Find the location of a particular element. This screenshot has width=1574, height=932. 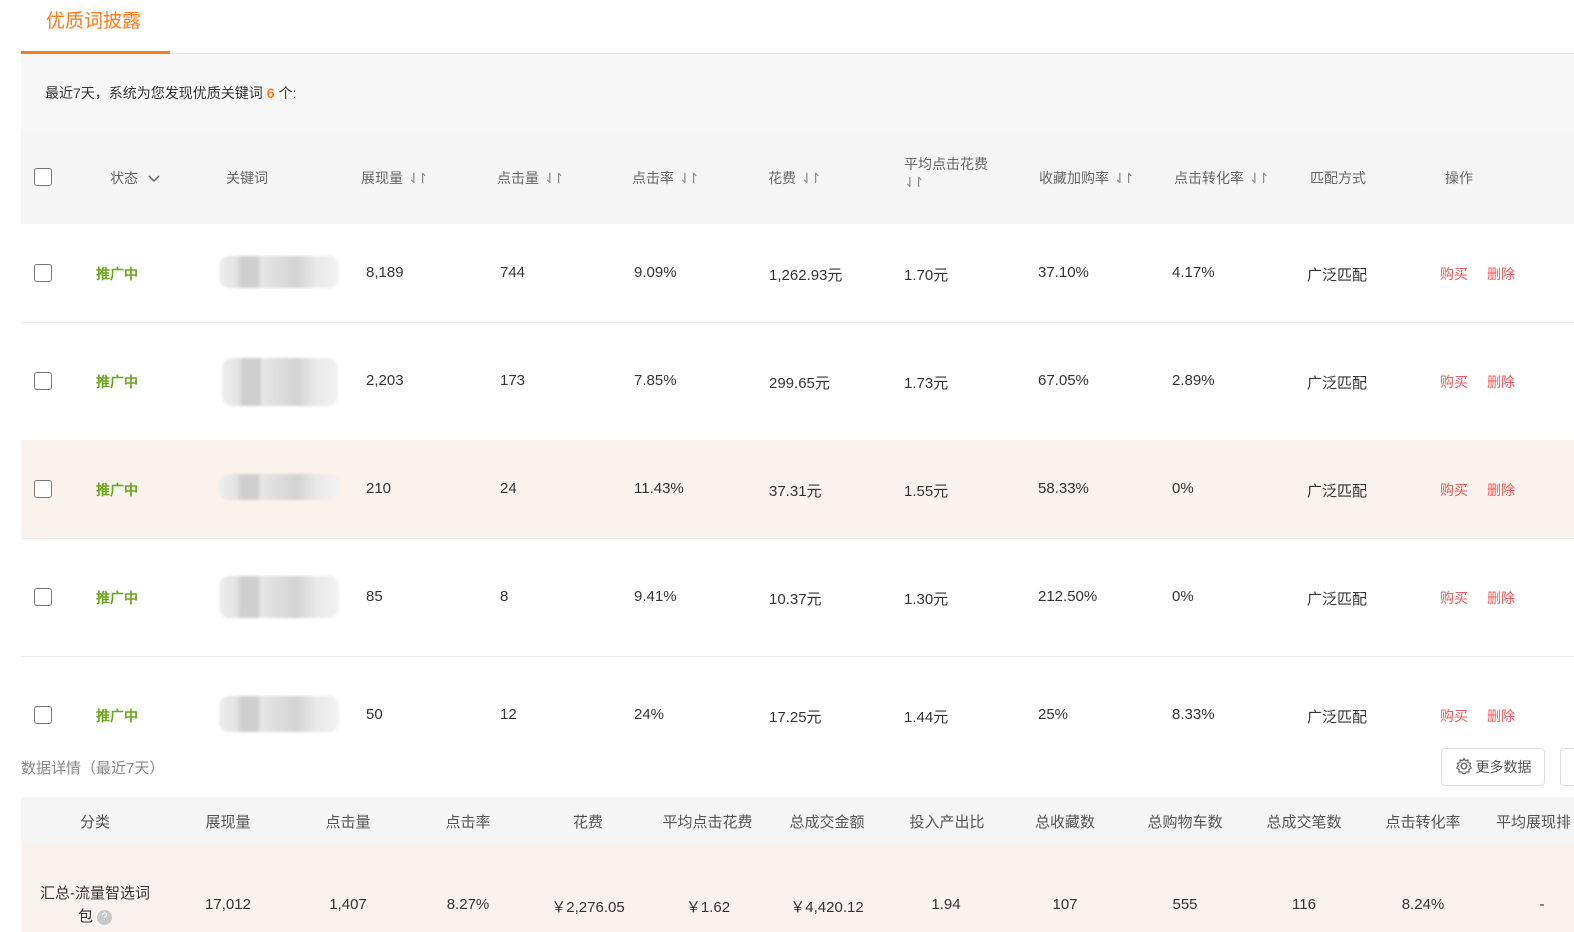

header-clicks-label: 点击量 is located at coordinates (518, 178).